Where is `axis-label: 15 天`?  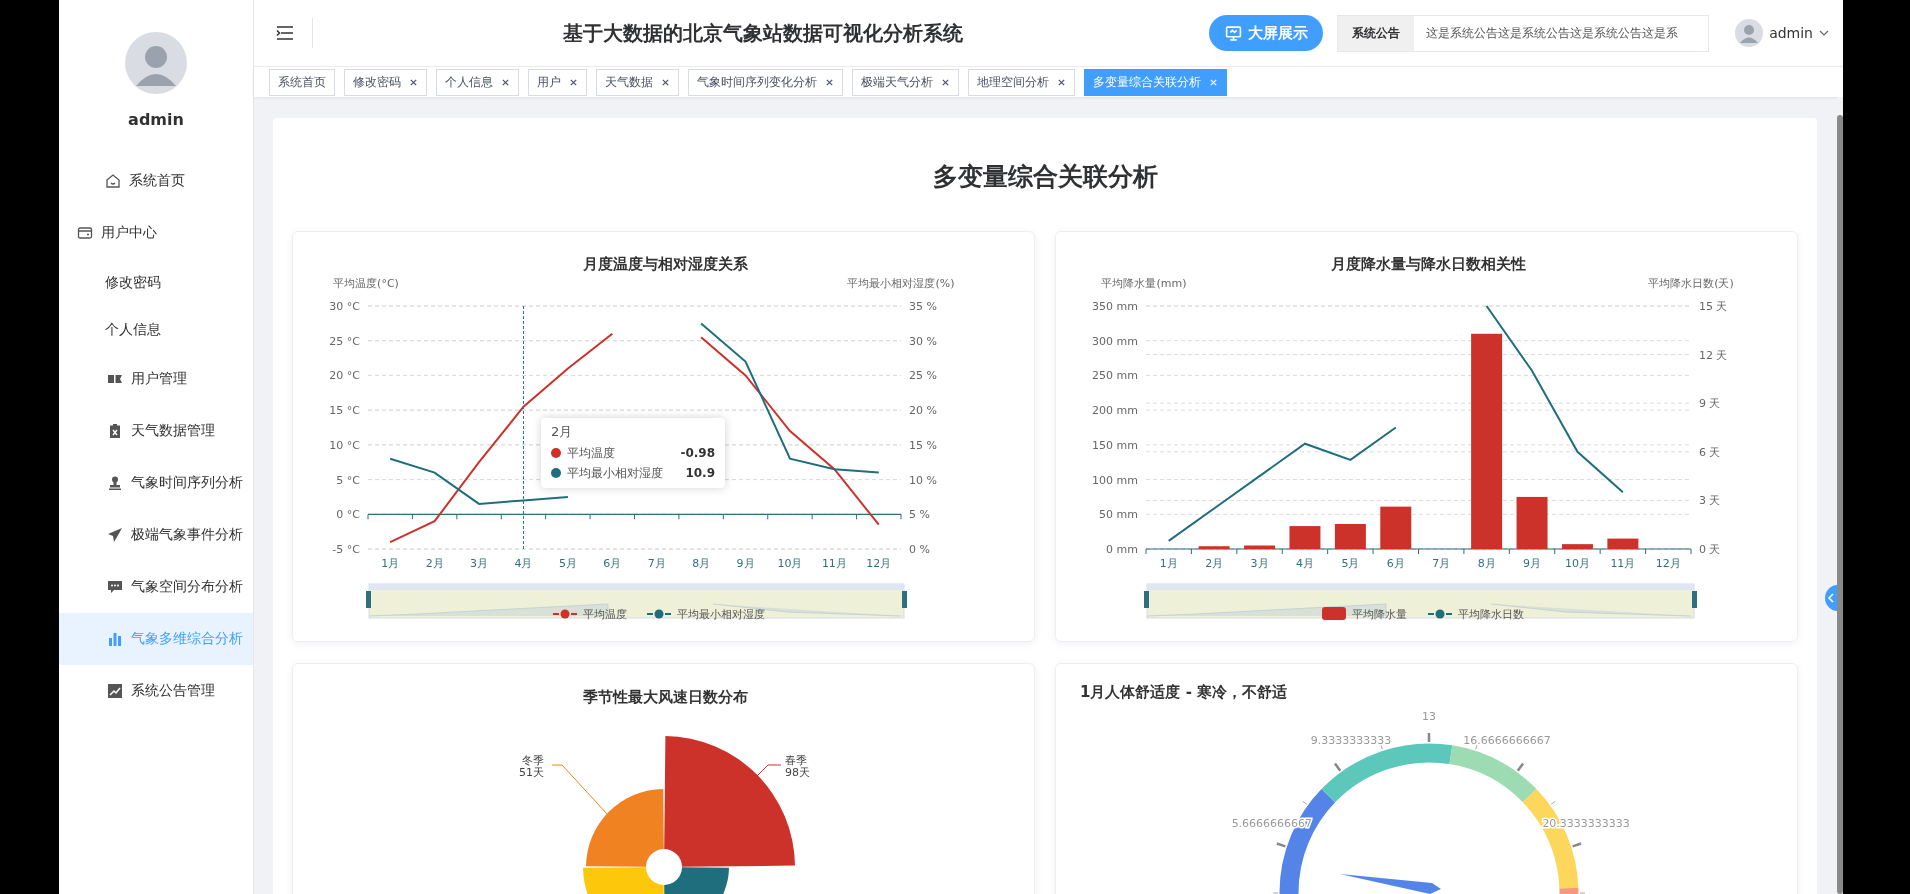
axis-label: 15 天 is located at coordinates (1713, 306).